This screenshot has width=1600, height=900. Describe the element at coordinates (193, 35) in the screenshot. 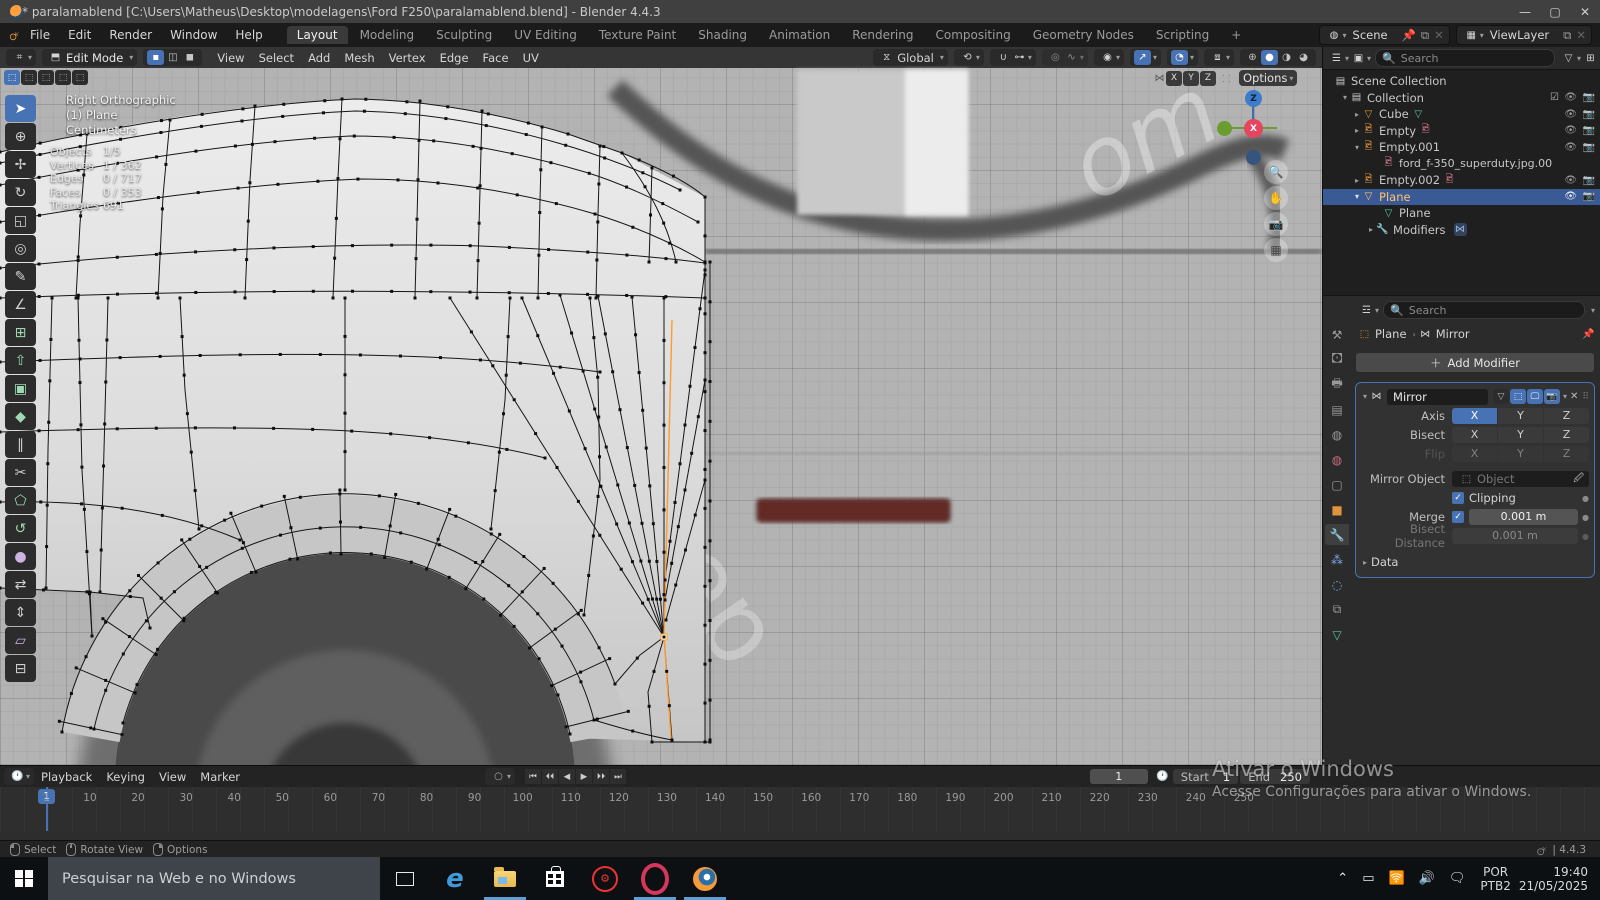

I see `menu-window: Window` at that location.